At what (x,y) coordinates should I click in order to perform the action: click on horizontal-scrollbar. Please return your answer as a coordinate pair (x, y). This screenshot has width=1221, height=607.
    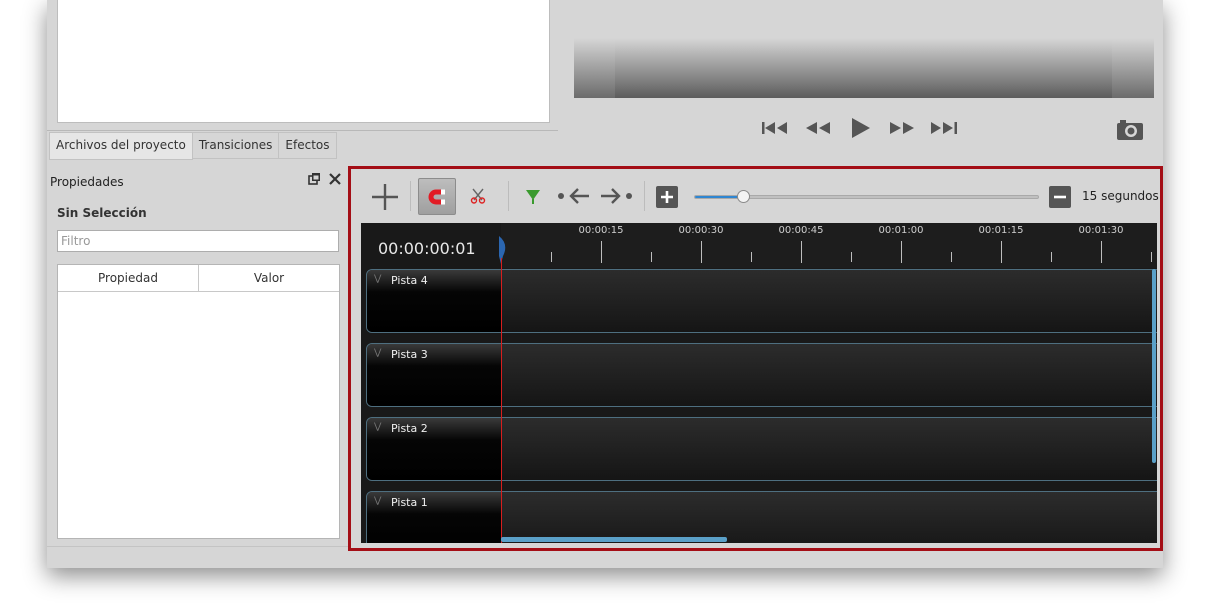
    Looking at the image, I should click on (614, 539).